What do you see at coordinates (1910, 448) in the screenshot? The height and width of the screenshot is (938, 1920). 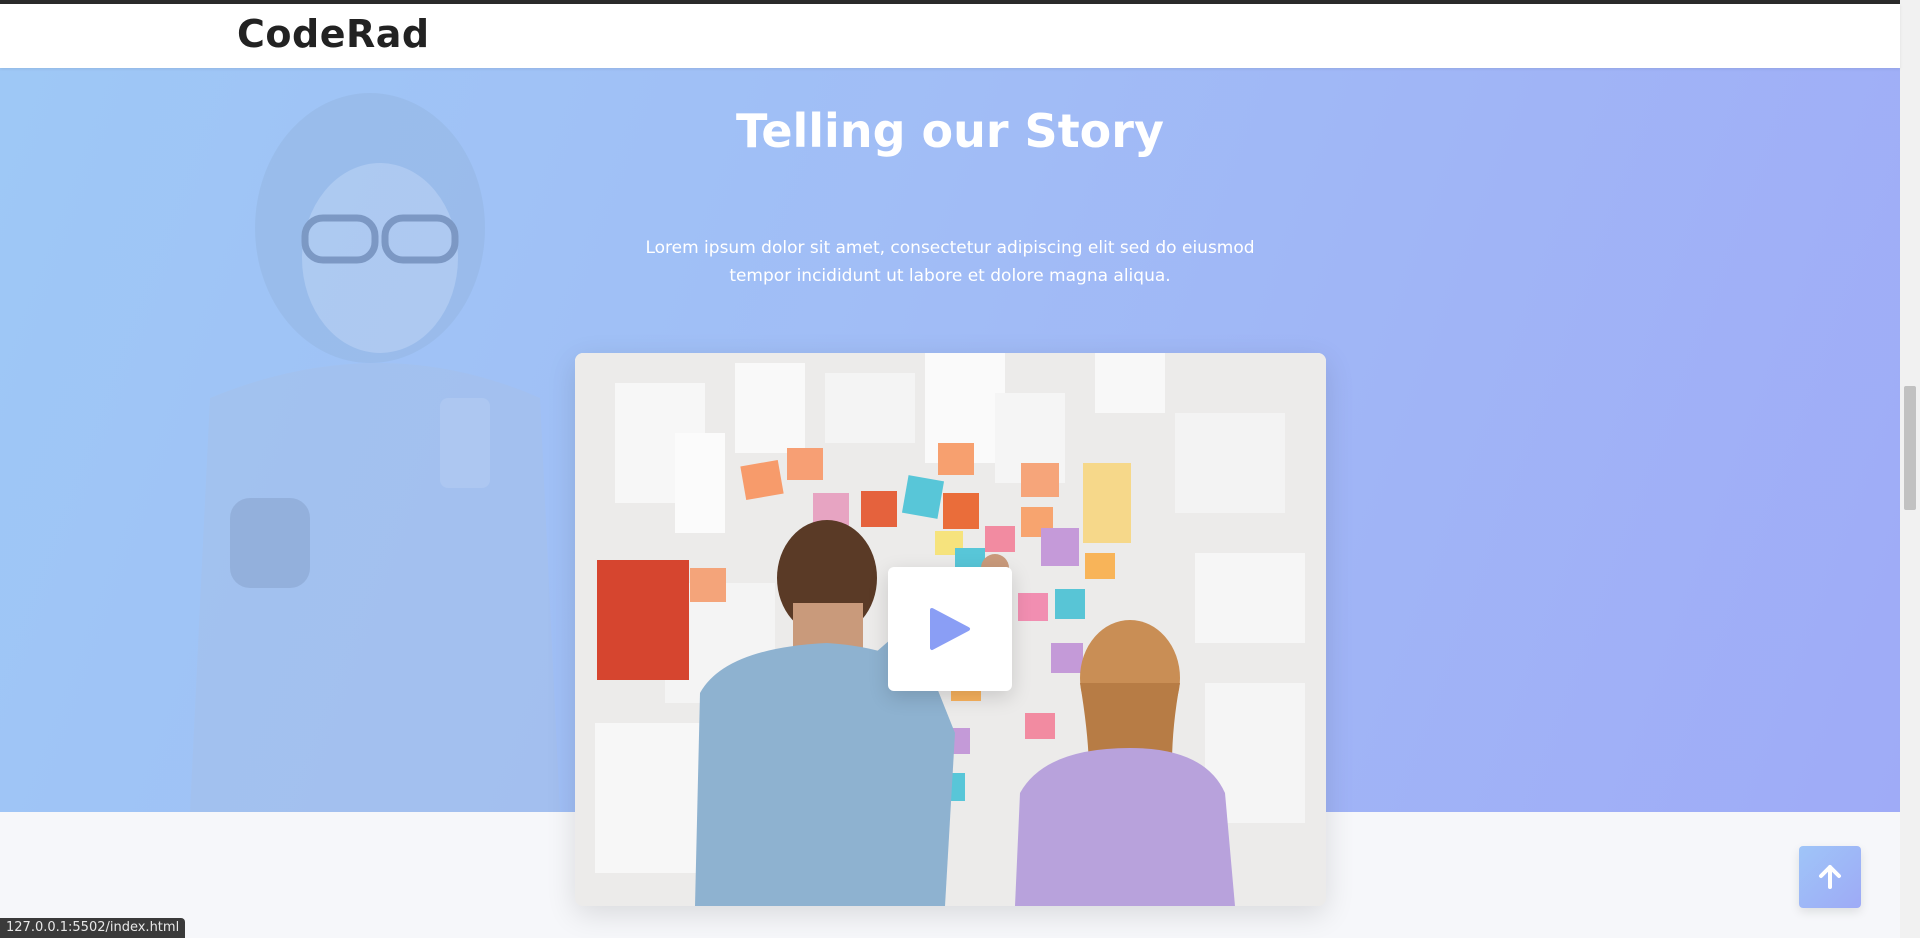 I see `scrollbar-thumb` at bounding box center [1910, 448].